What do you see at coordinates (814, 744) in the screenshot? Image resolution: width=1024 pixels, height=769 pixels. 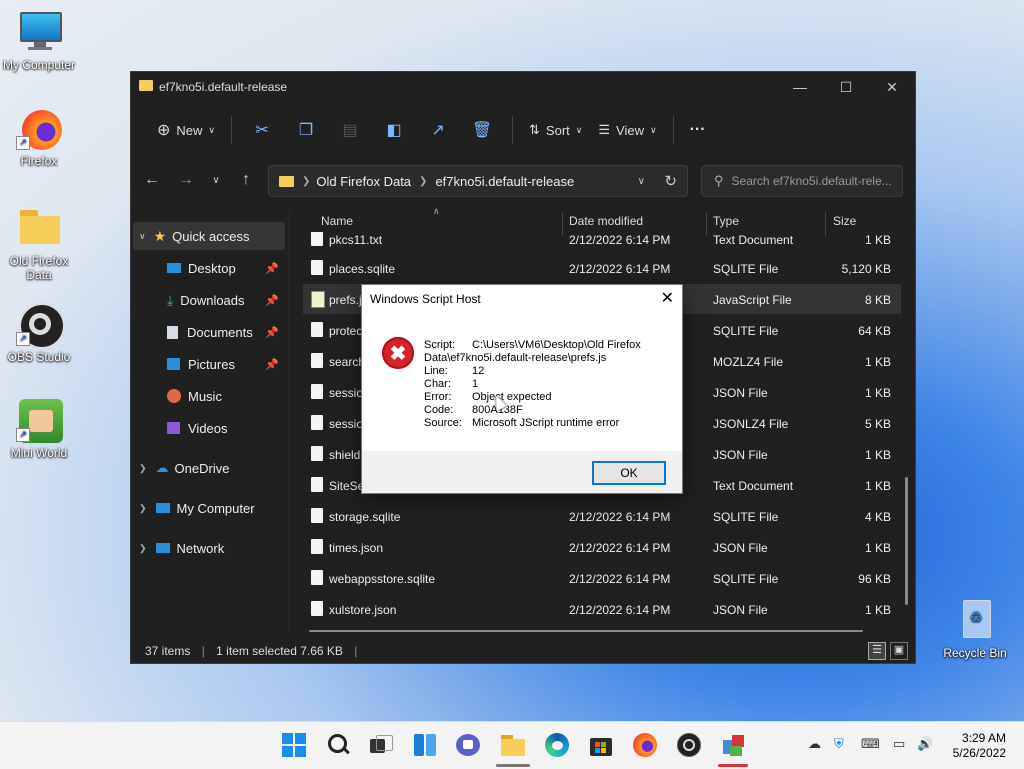 I see `network-status-icon: ☁` at bounding box center [814, 744].